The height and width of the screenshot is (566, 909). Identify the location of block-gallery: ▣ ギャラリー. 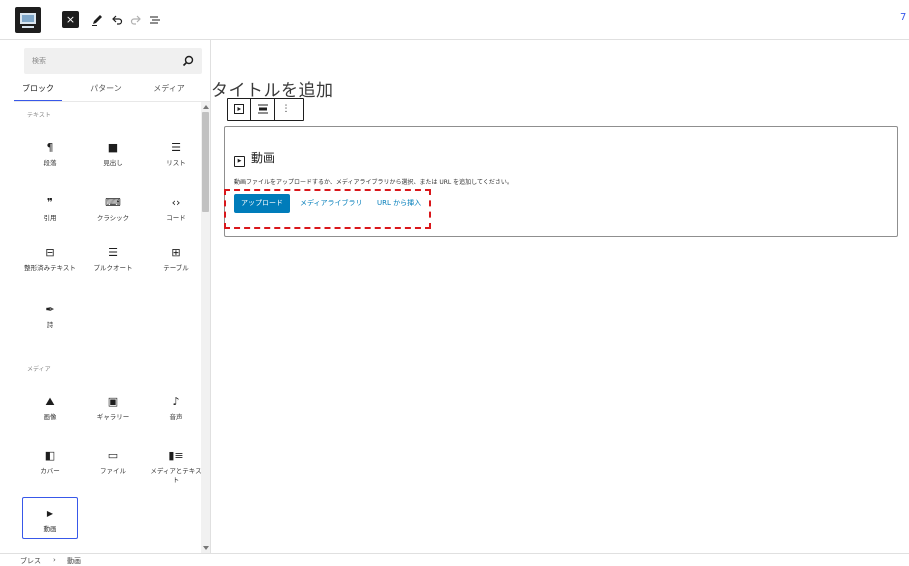
(113, 408).